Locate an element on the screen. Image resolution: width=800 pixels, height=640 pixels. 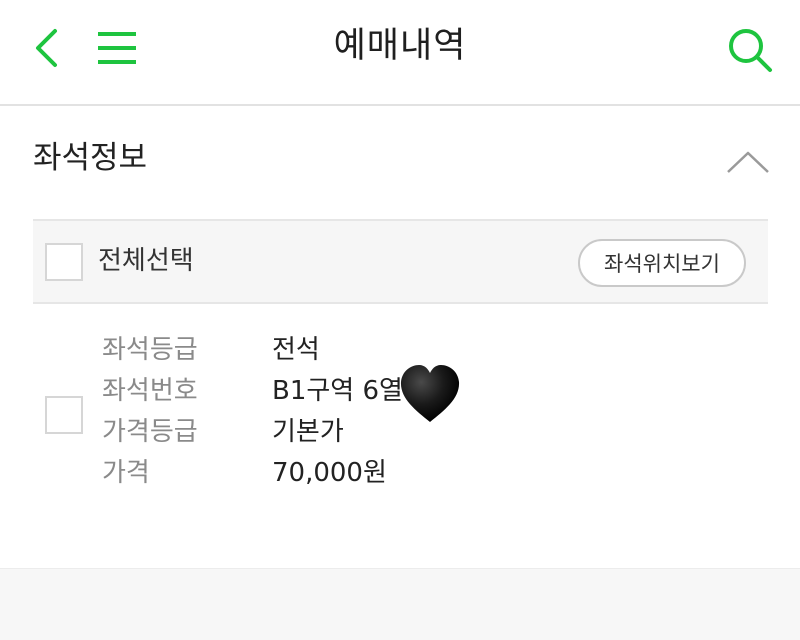
search-icon is located at coordinates (750, 50).